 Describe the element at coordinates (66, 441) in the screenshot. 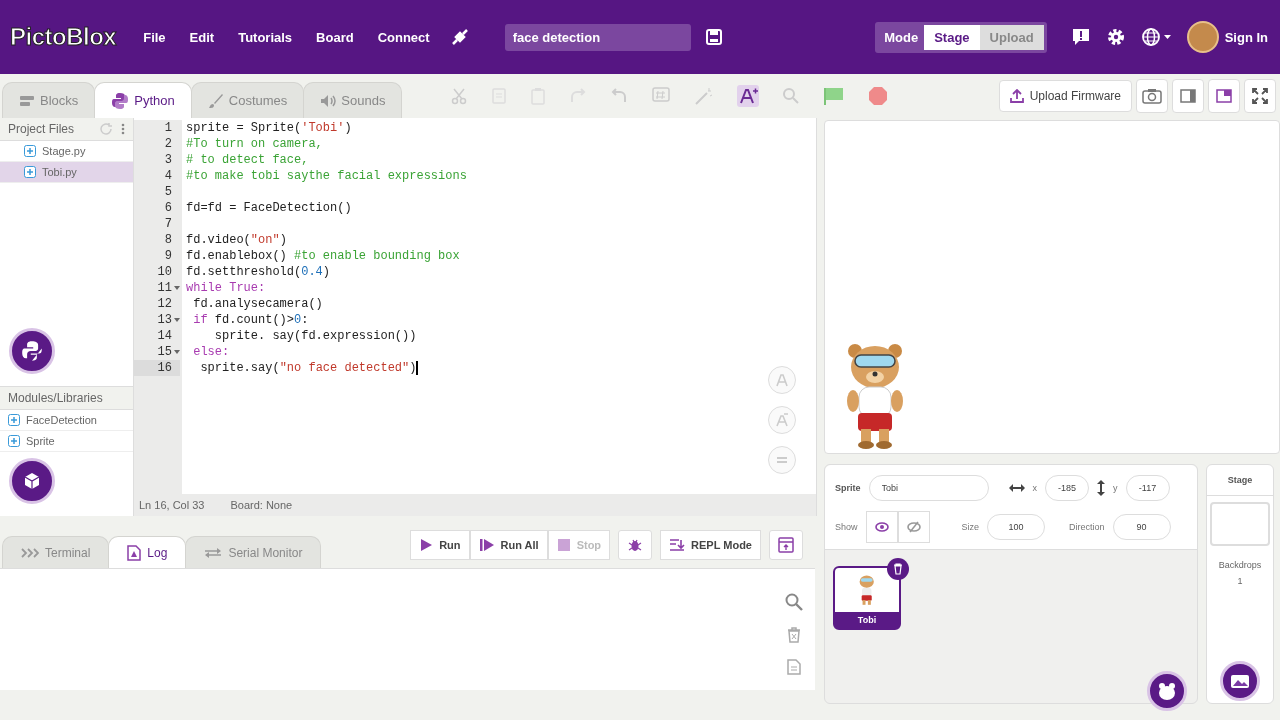

I see `module-entry: Sprite` at that location.